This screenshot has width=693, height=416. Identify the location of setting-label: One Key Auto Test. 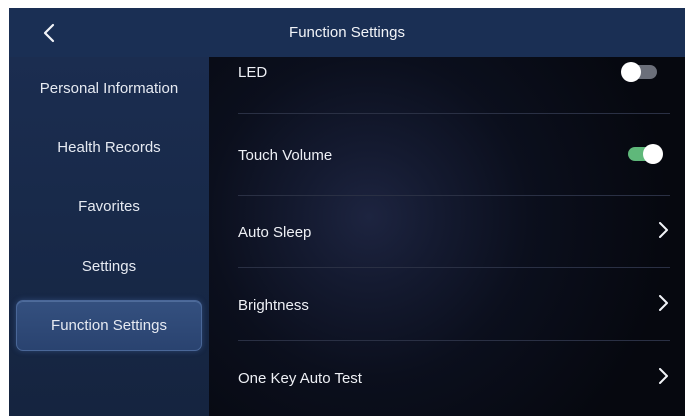
(300, 378).